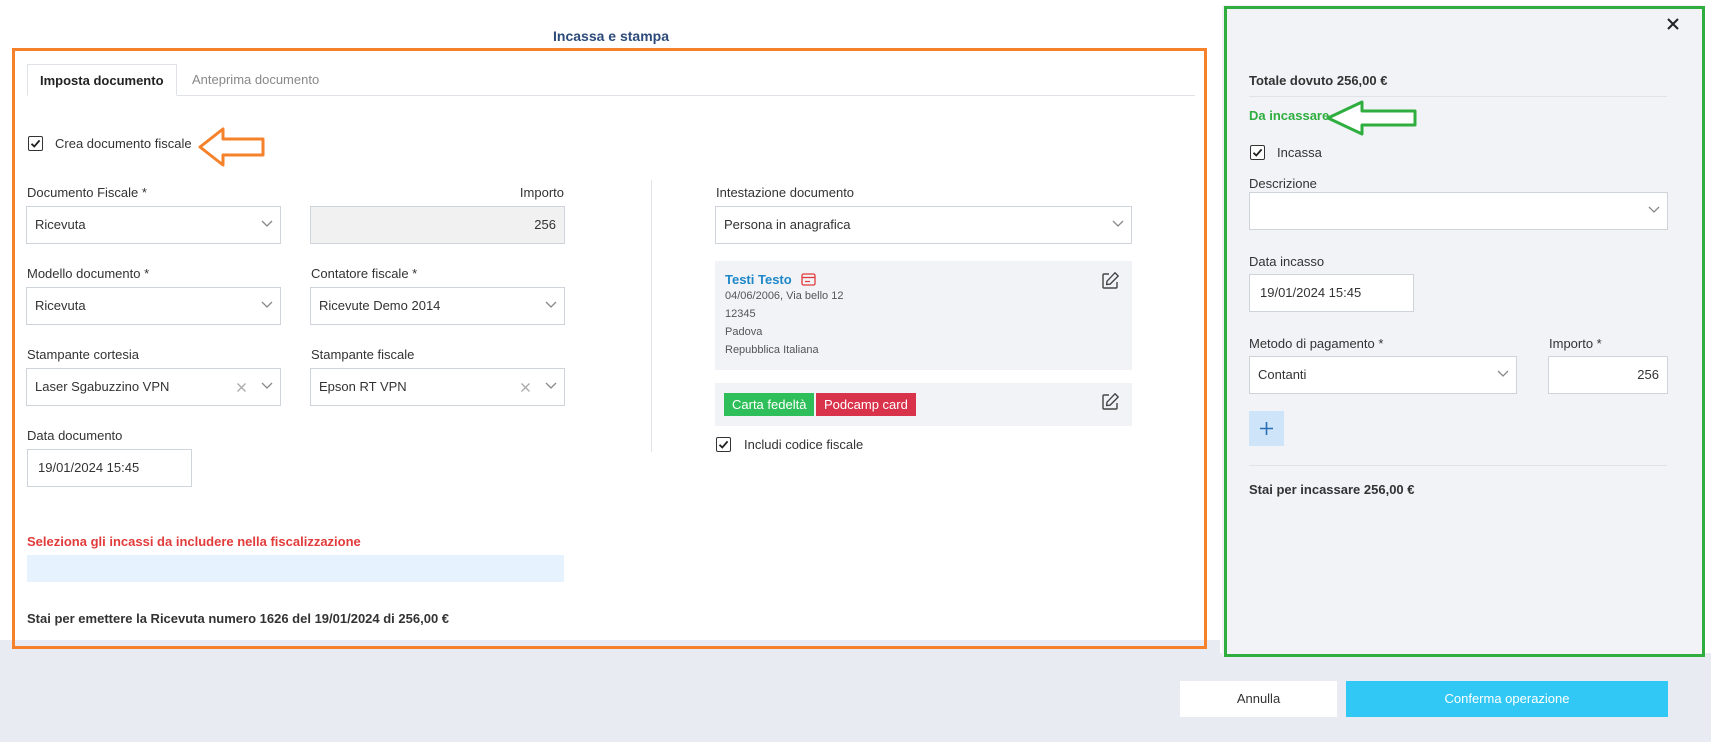 Image resolution: width=1711 pixels, height=742 pixels. What do you see at coordinates (1258, 699) in the screenshot?
I see `annulla-button: Annulla` at bounding box center [1258, 699].